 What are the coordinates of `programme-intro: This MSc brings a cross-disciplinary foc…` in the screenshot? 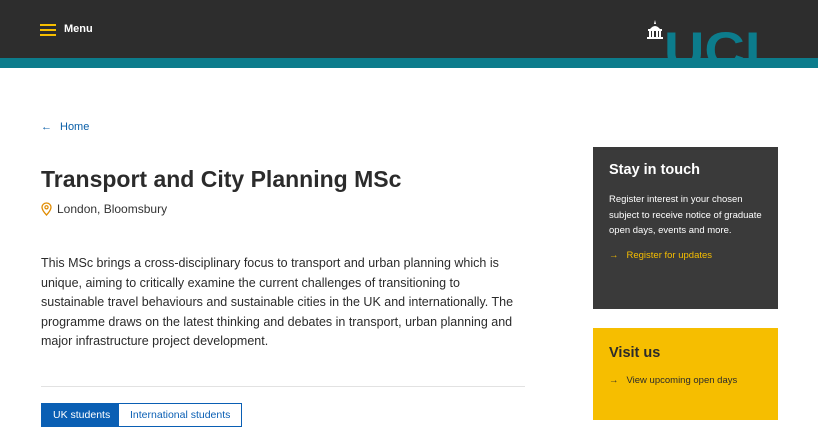 It's located at (277, 302).